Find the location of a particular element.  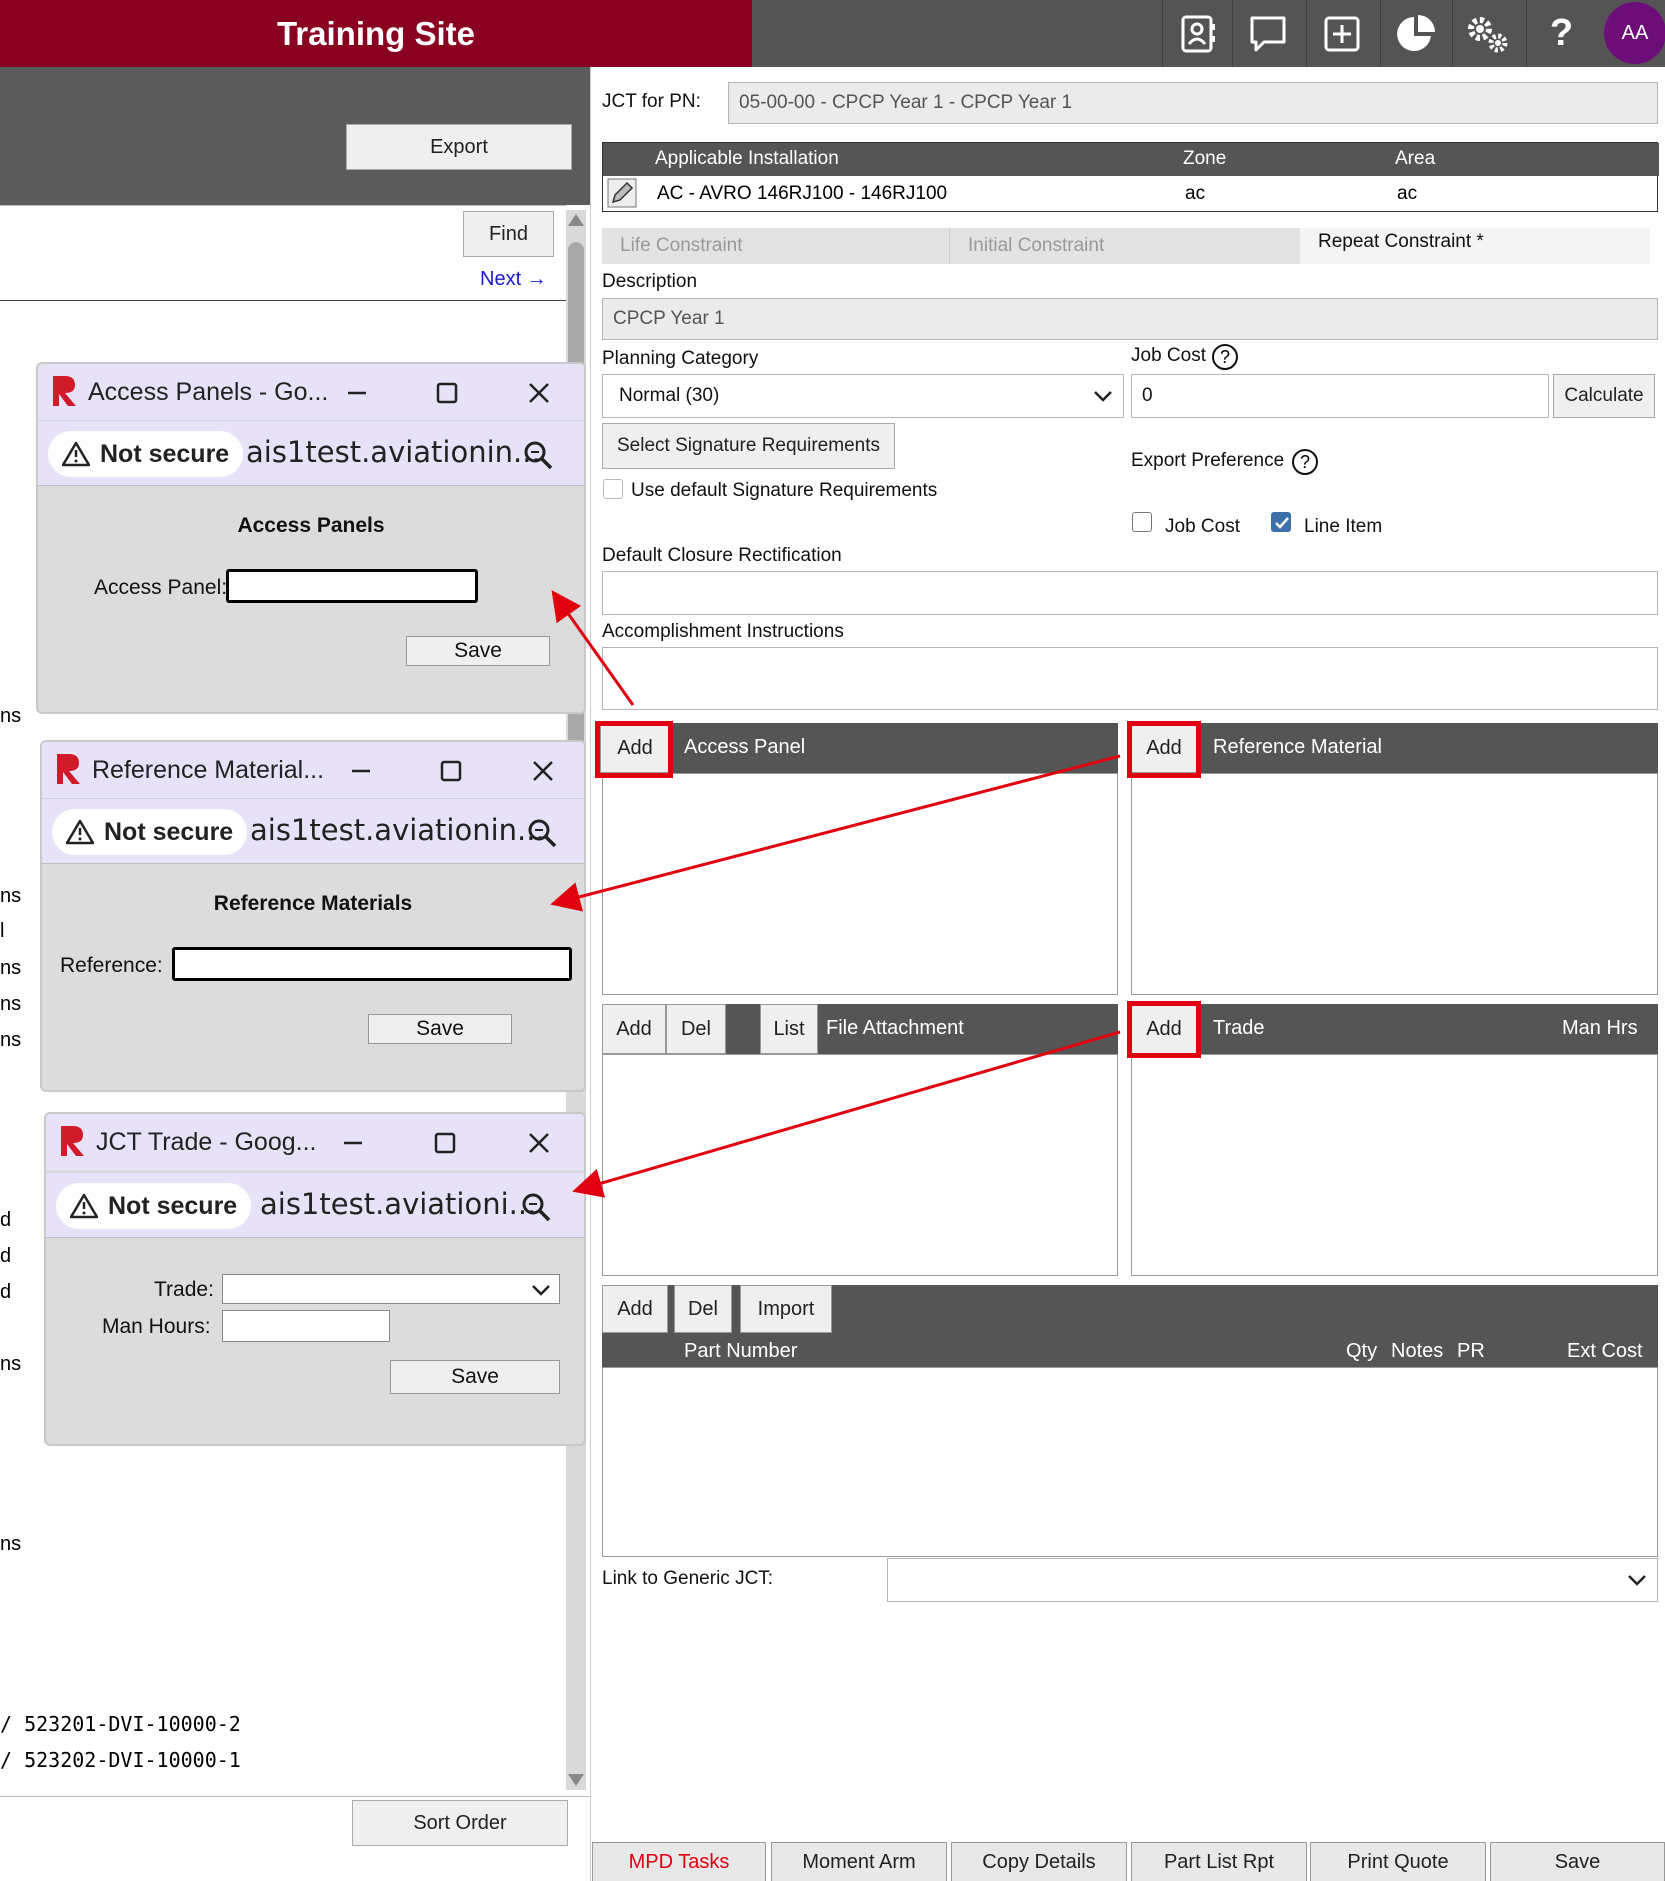

chevron-down-icon is located at coordinates (1637, 1580).